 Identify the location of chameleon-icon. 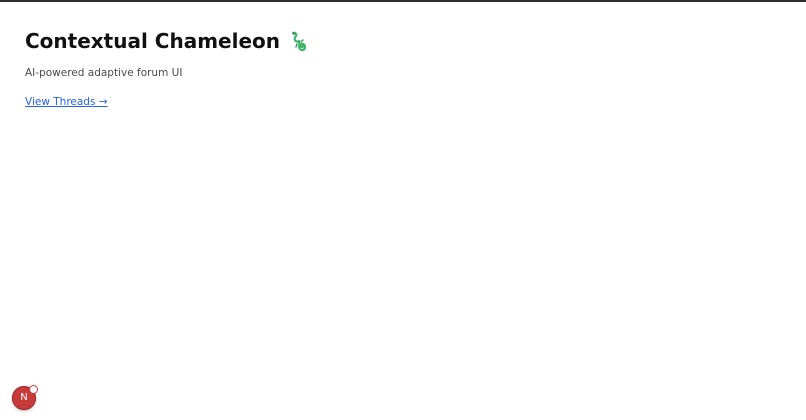
(299, 42).